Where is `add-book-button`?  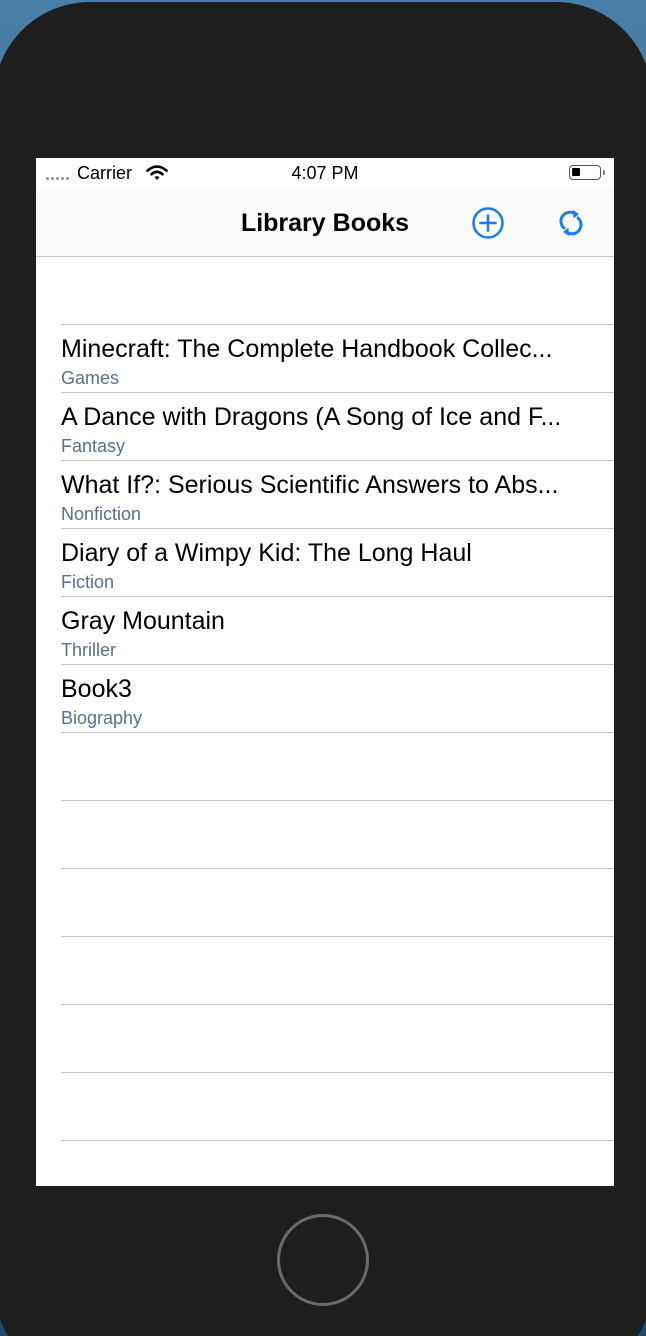 add-book-button is located at coordinates (488, 223).